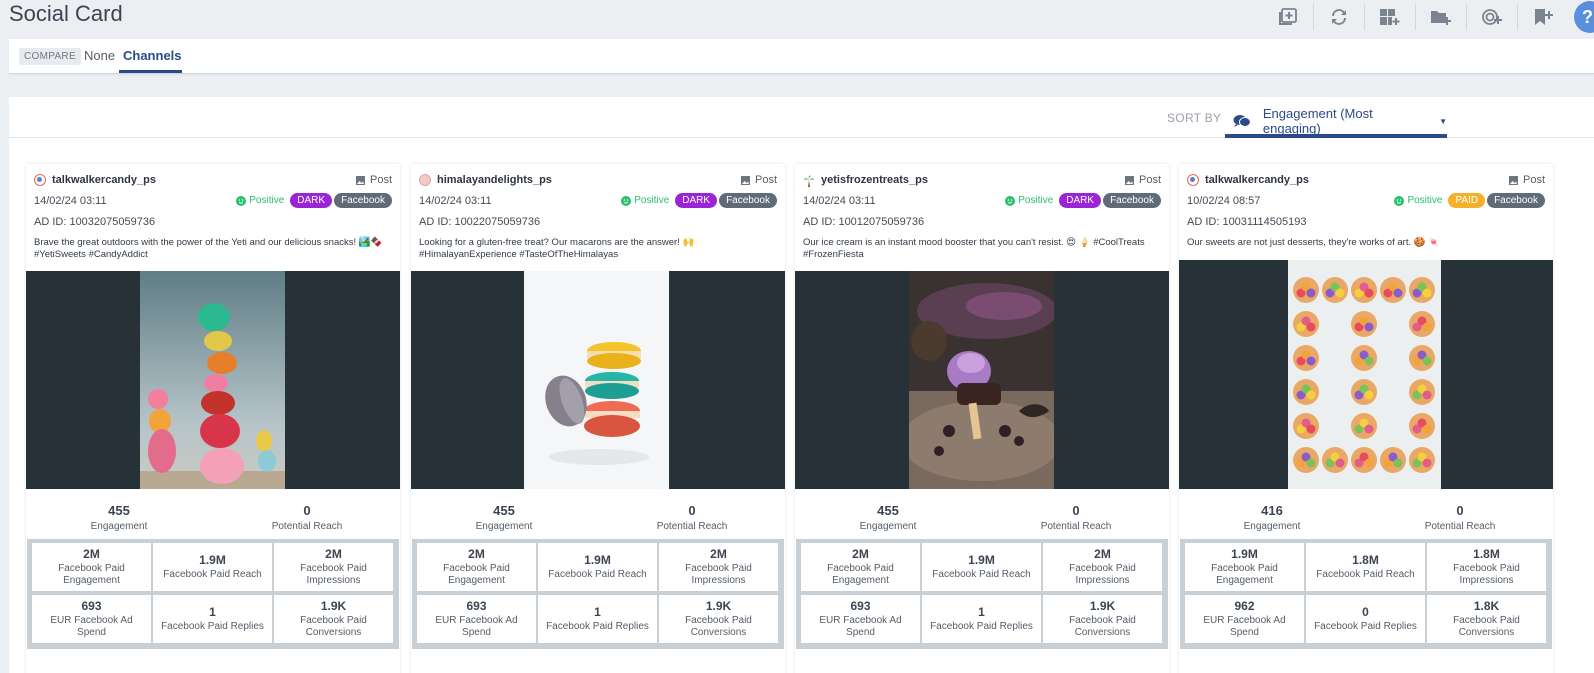 The image size is (1594, 673). Describe the element at coordinates (1224, 201) in the screenshot. I see `post-date: 10/02/24 08:57` at that location.